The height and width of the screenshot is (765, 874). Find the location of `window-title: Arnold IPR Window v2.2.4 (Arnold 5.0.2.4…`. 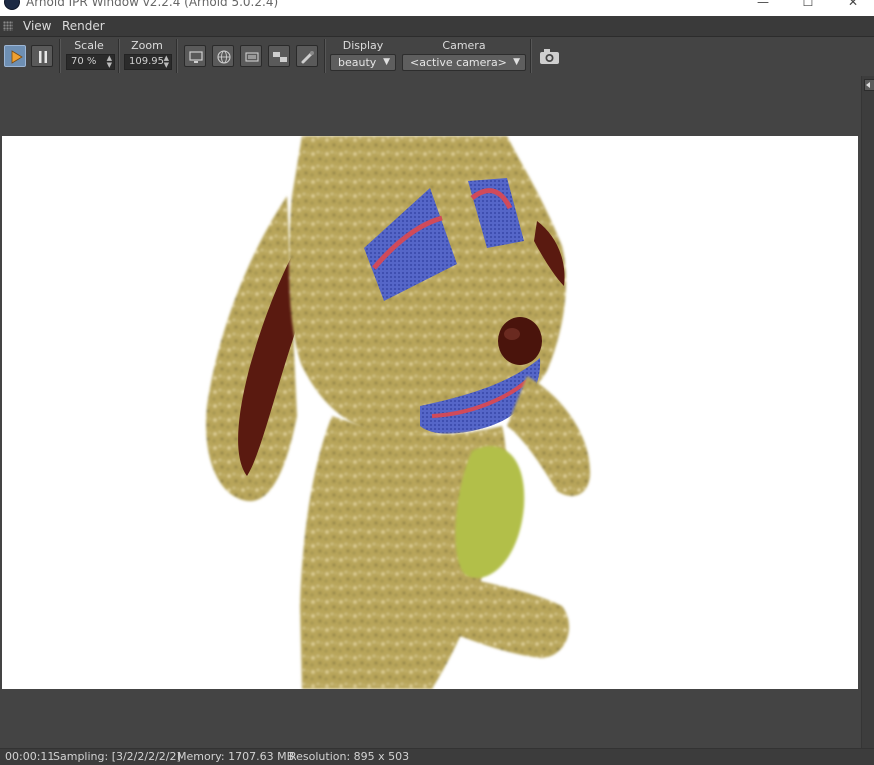

window-title: Arnold IPR Window v2.2.4 (Arnold 5.0.2.4… is located at coordinates (152, 4).